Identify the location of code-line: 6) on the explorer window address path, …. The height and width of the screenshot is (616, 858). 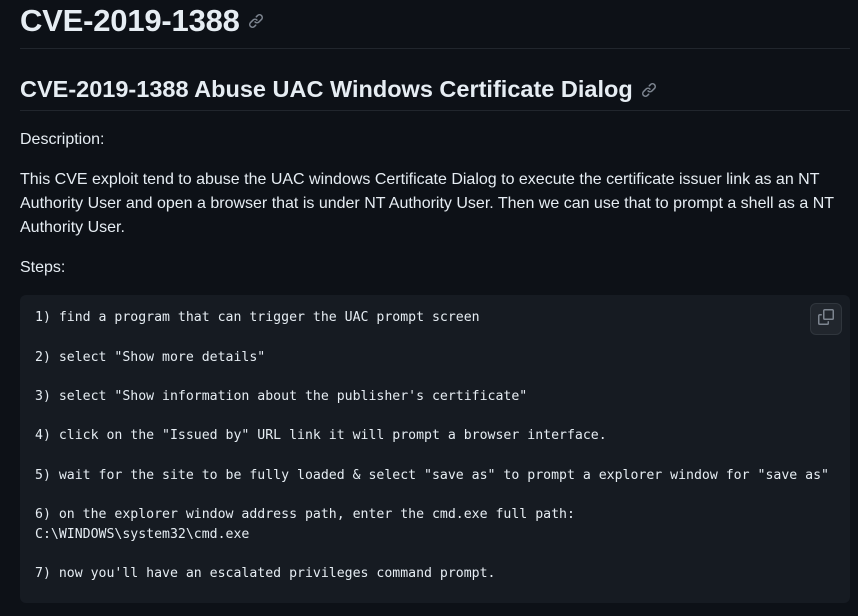
(305, 514).